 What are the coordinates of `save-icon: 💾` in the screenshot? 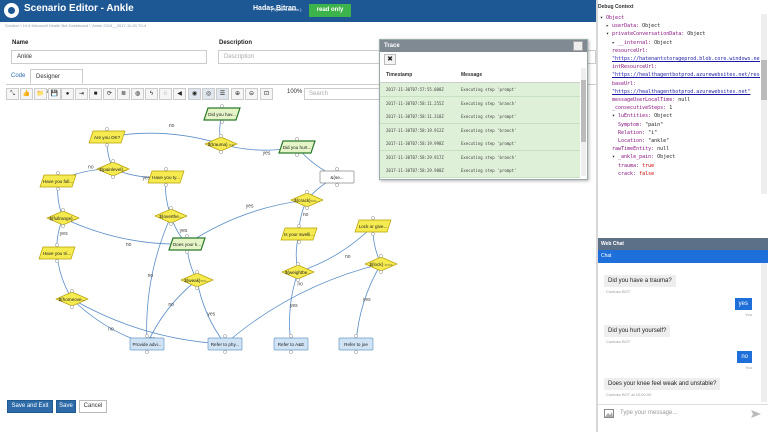 It's located at (54, 94).